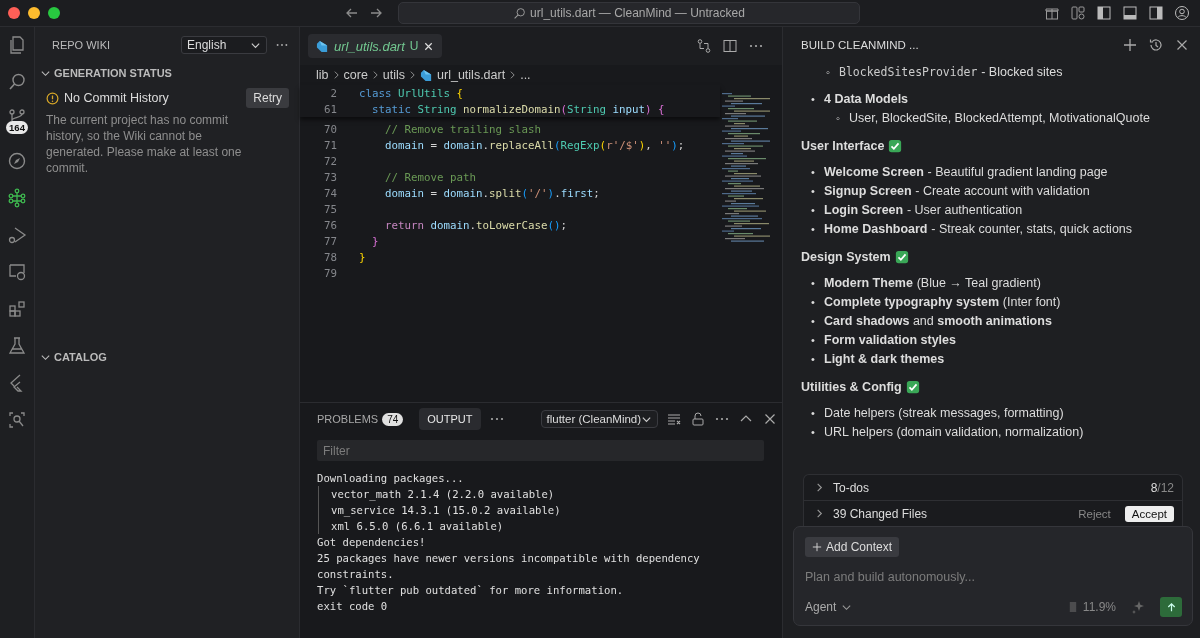  Describe the element at coordinates (393, 419) in the screenshot. I see `problems-count-badge: 74` at that location.